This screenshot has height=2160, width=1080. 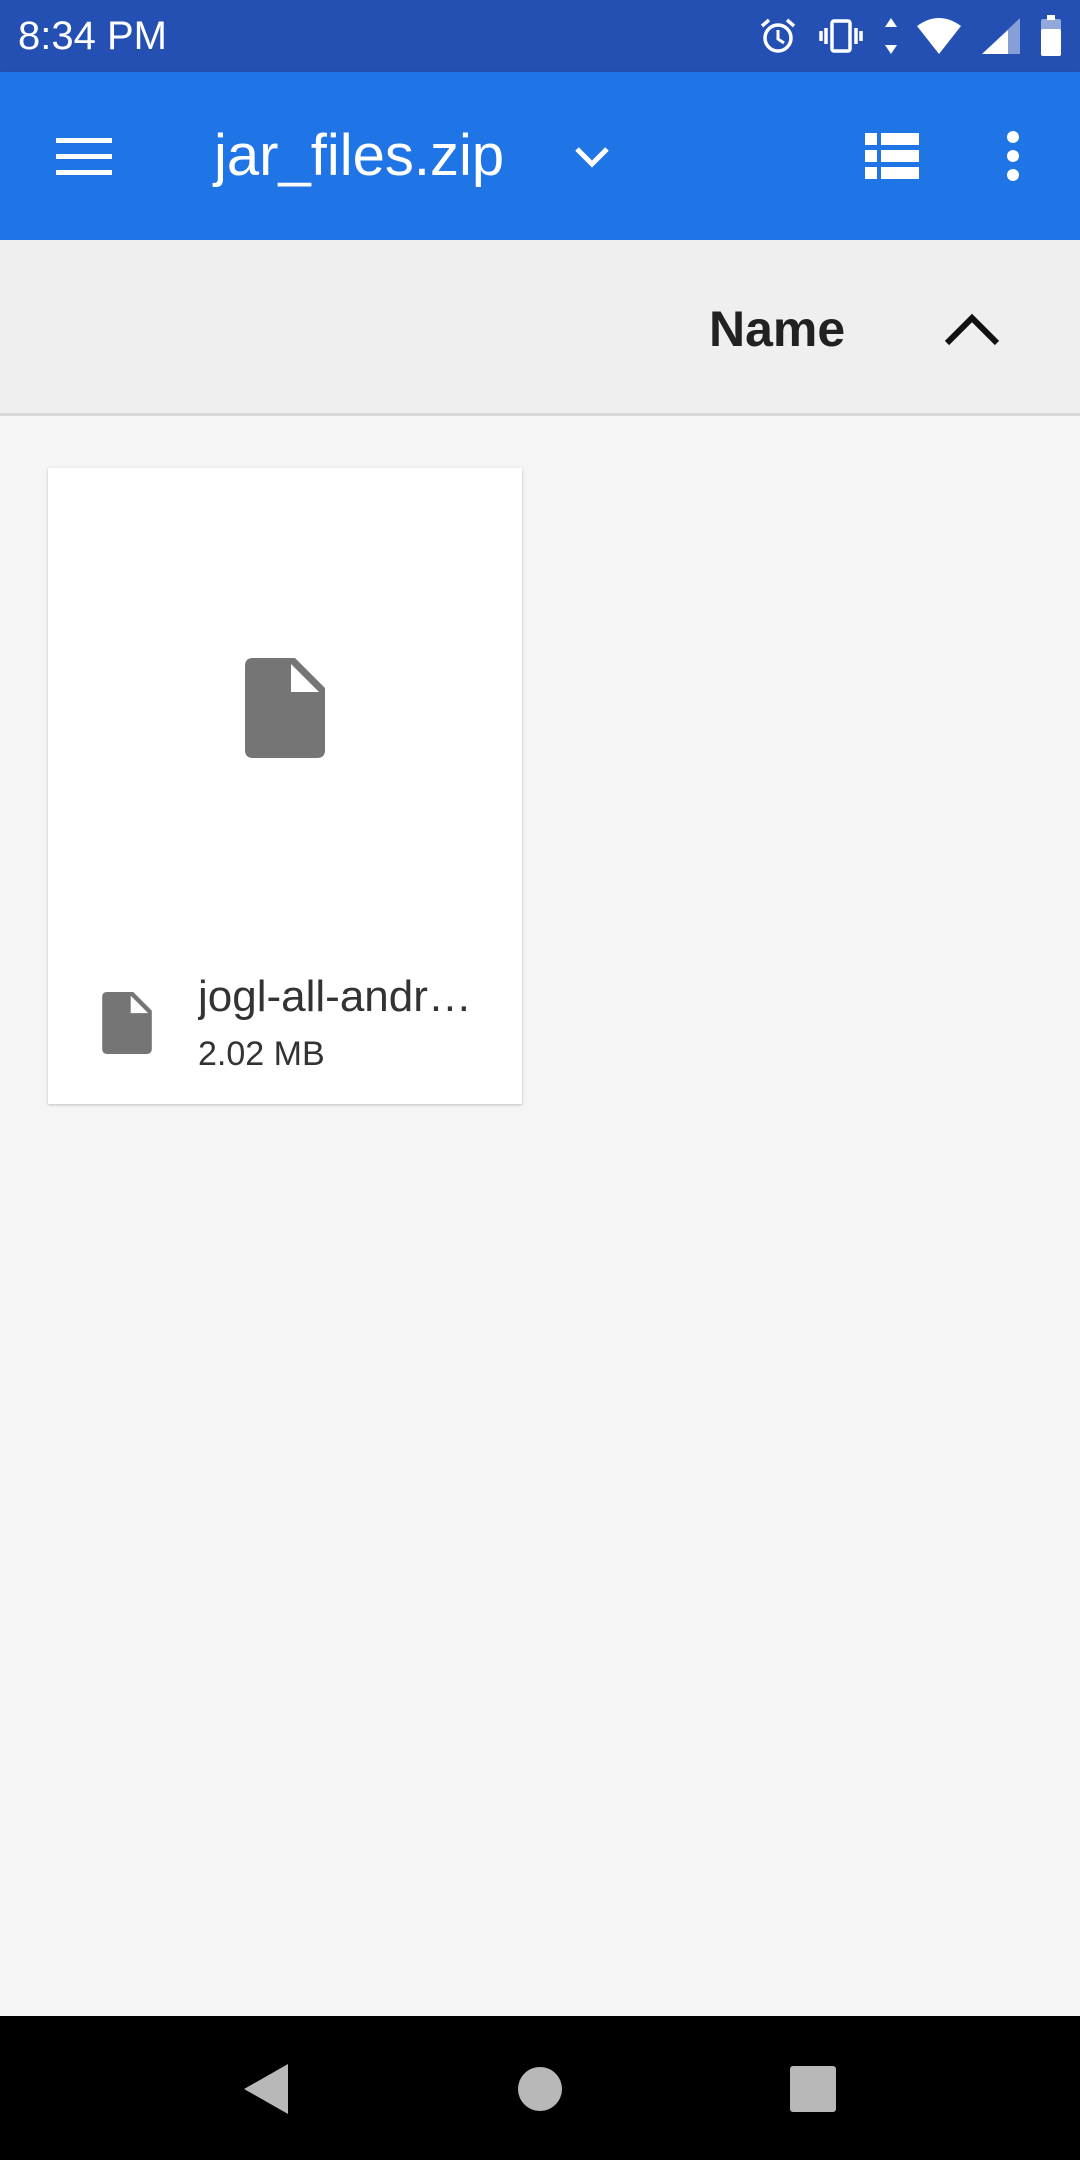 What do you see at coordinates (540, 156) in the screenshot?
I see `app-bar: jar_files.zip` at bounding box center [540, 156].